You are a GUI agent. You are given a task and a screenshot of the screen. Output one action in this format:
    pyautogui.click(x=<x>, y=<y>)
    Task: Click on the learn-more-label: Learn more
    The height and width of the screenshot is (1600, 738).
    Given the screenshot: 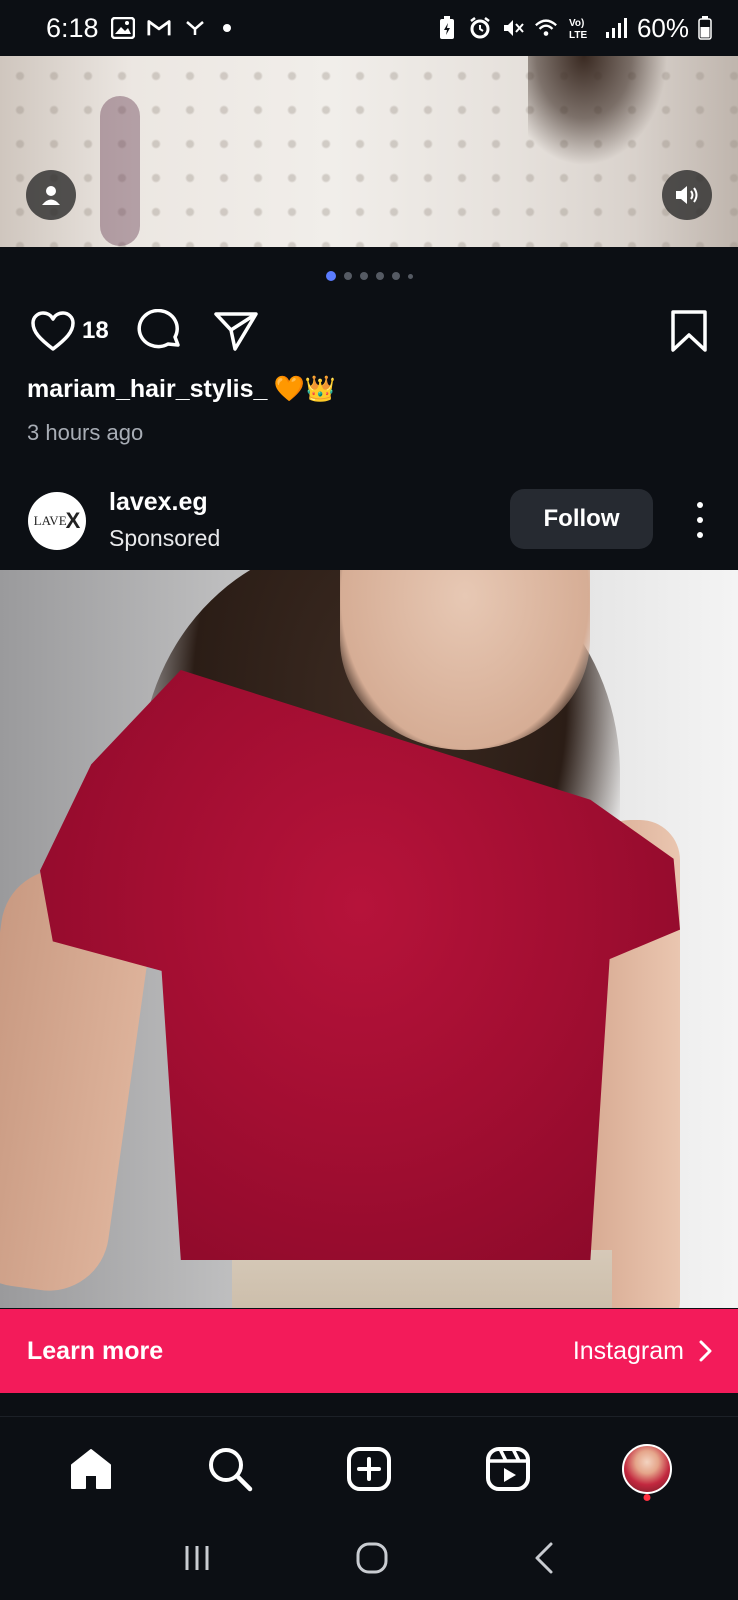 What is the action you would take?
    pyautogui.click(x=95, y=1351)
    